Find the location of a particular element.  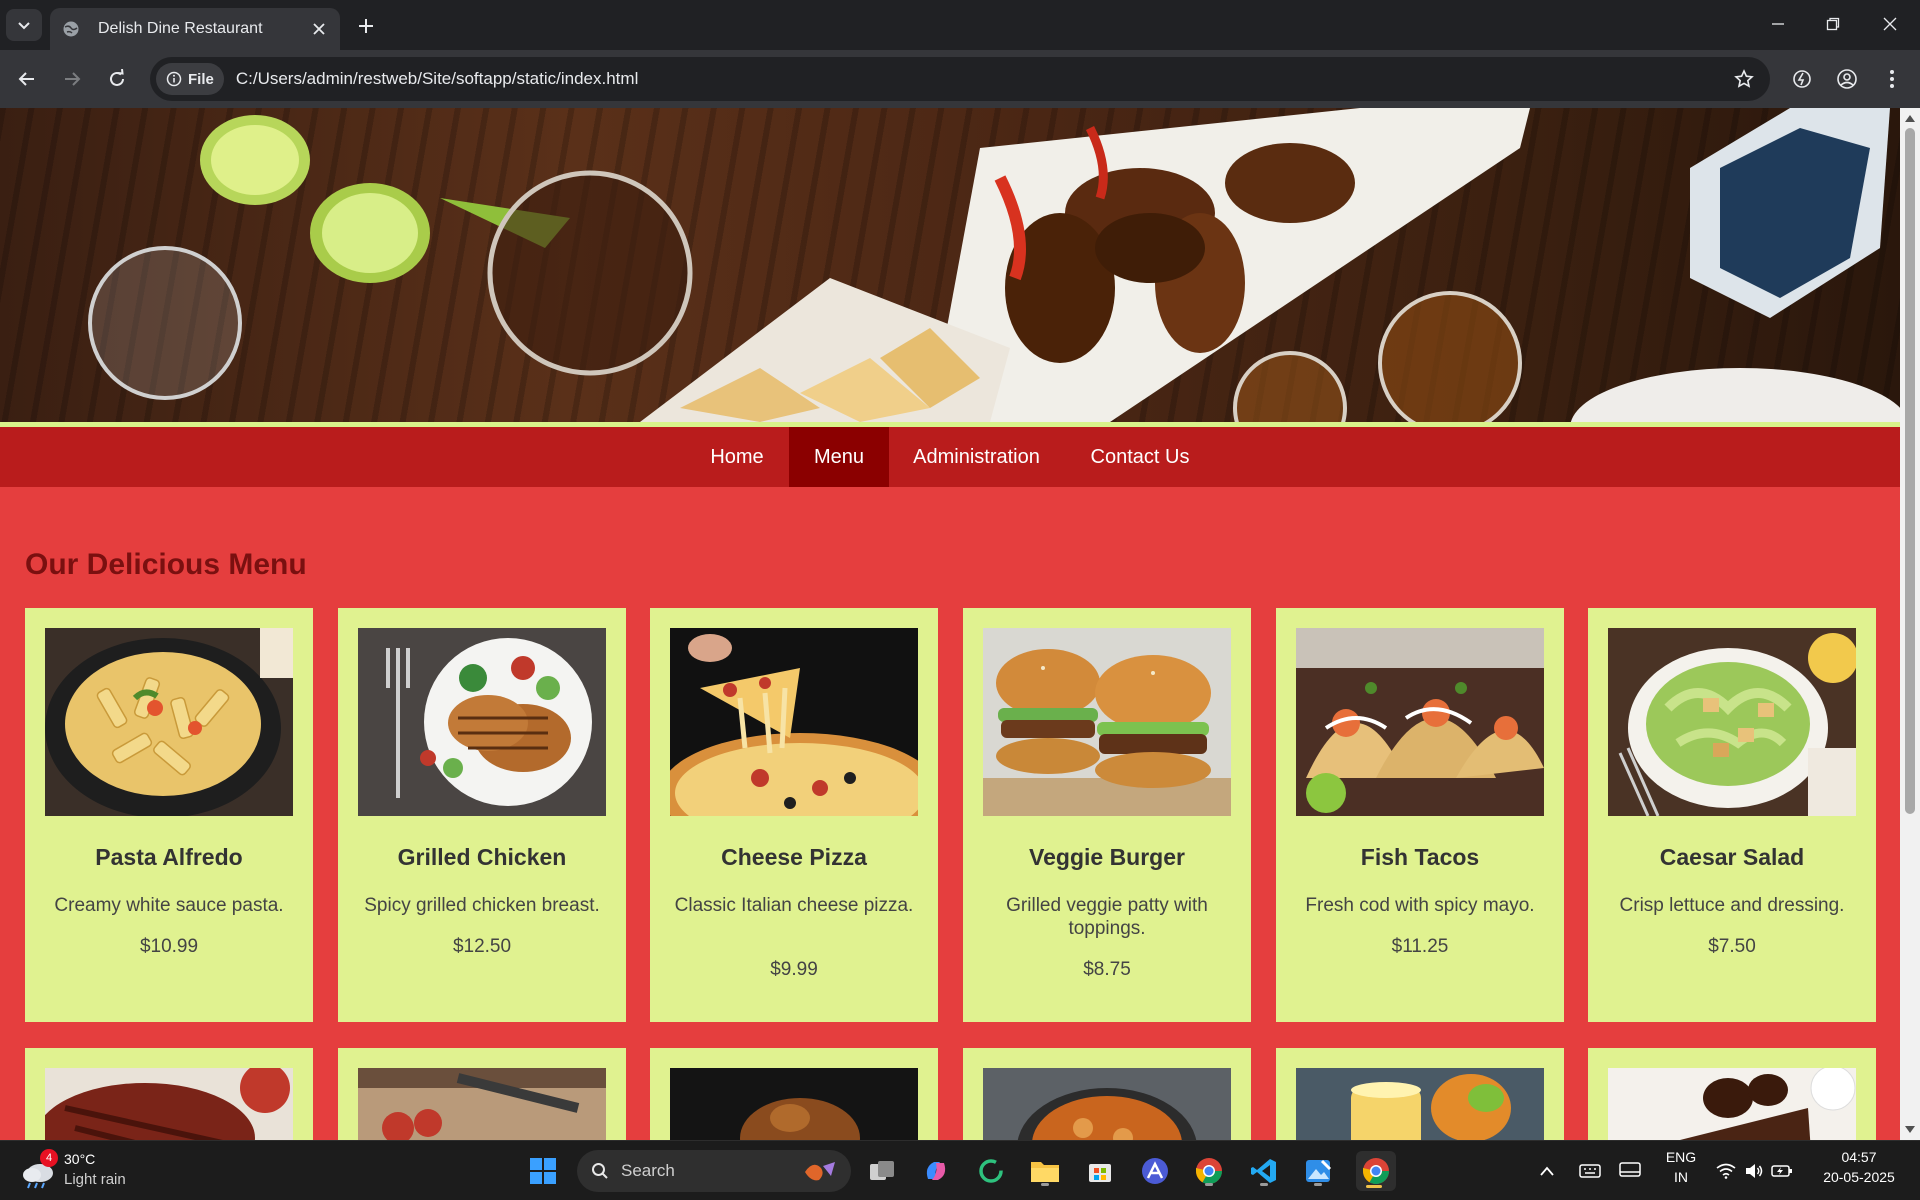

menu-item-name: Grilled Chicken is located at coordinates (482, 857).